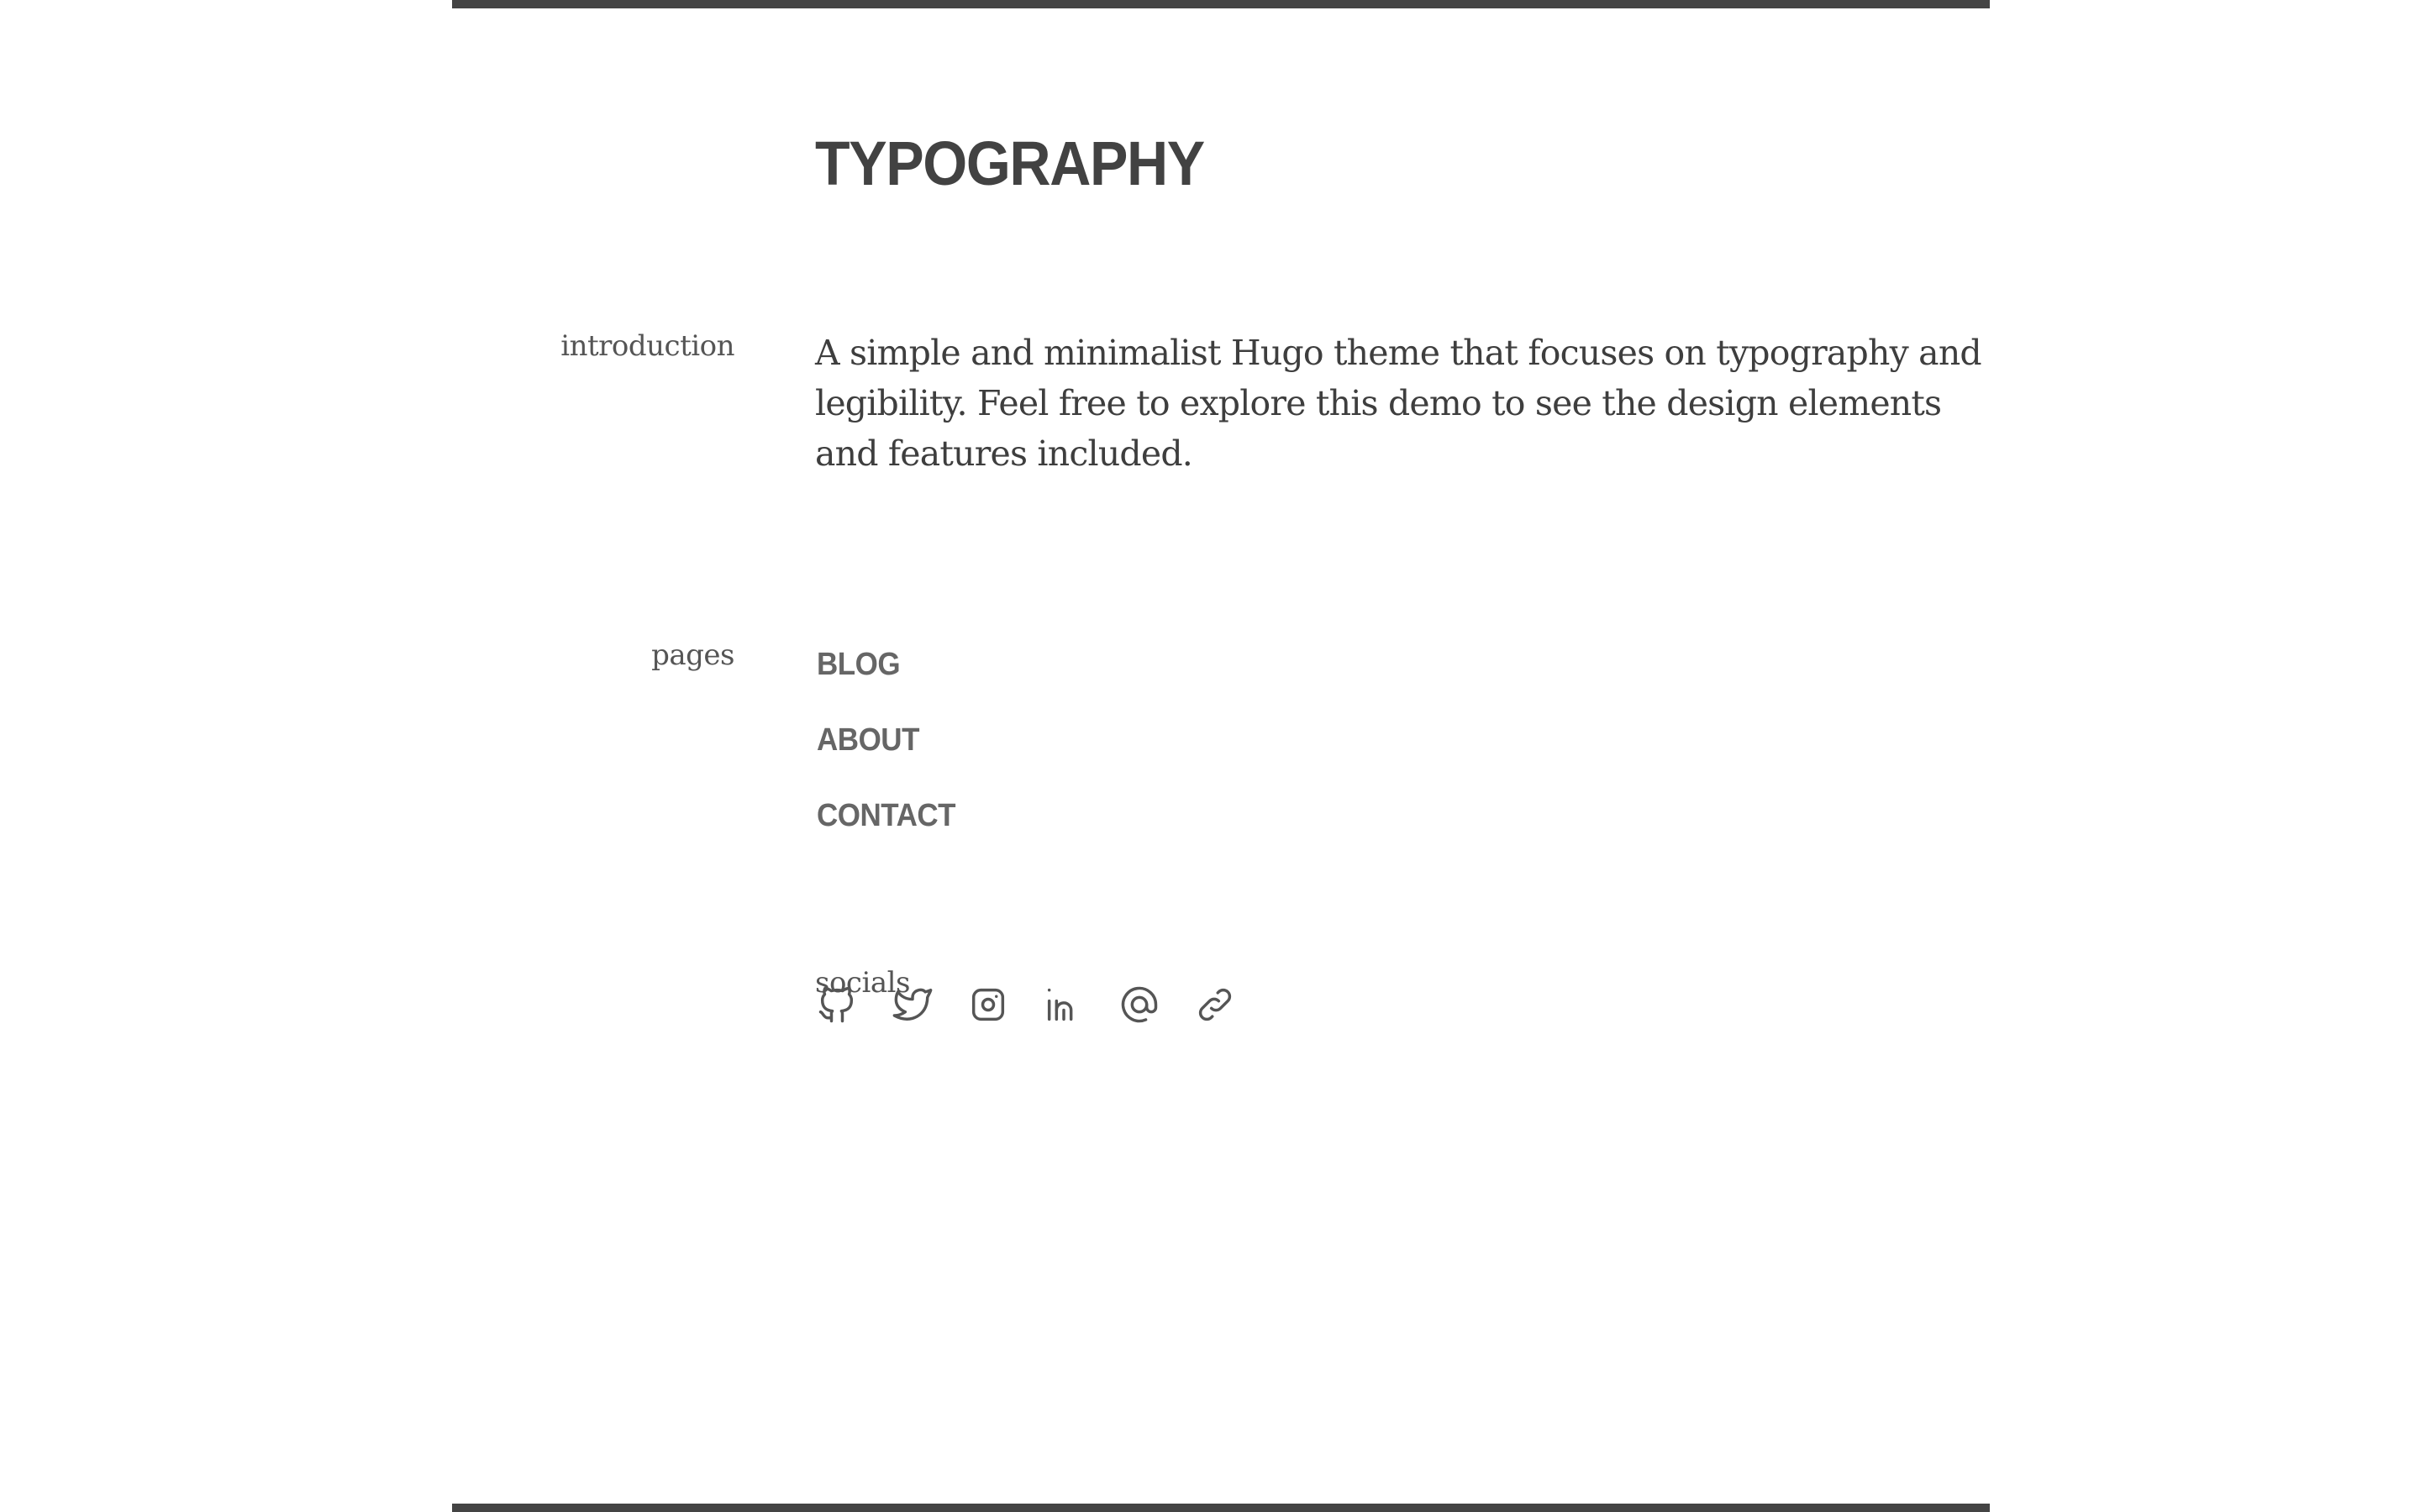 The width and height of the screenshot is (2420, 1512). I want to click on socials-list, so click(1042, 1004).